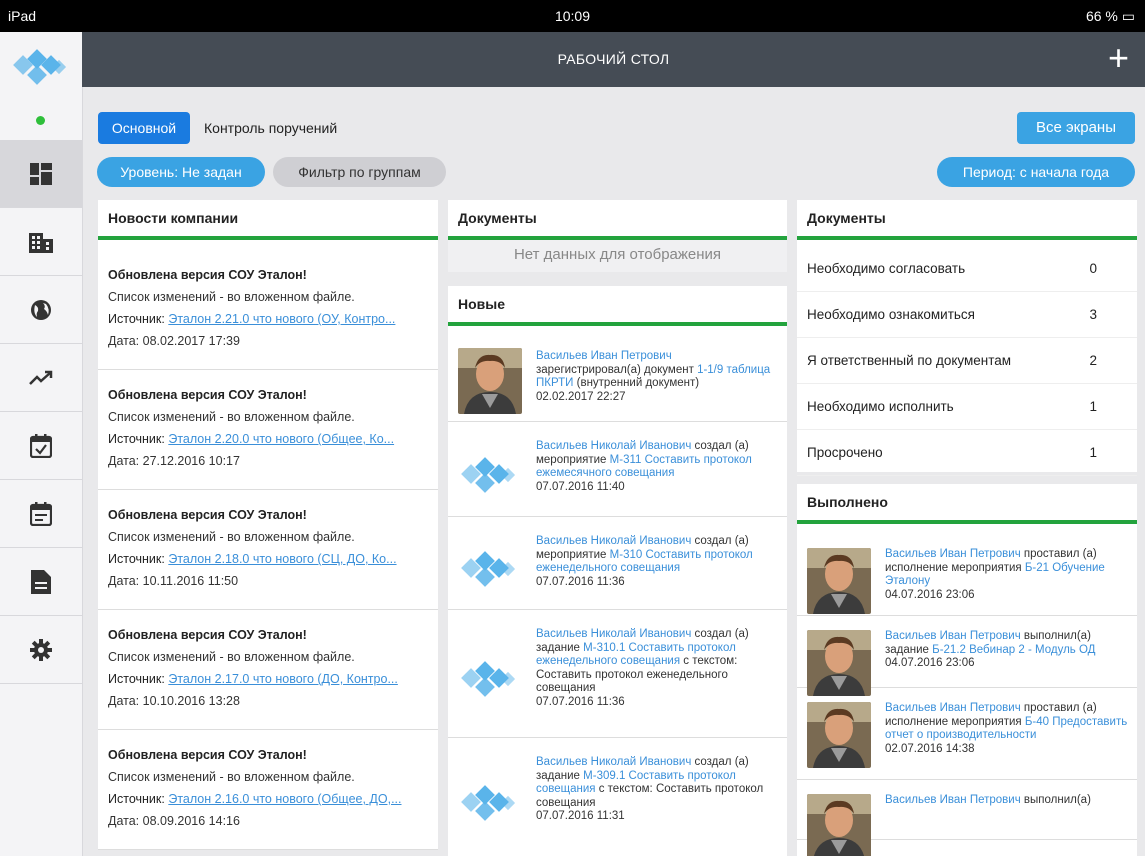  I want to click on doc-stat-label: Необходимо исполнить, so click(880, 406).